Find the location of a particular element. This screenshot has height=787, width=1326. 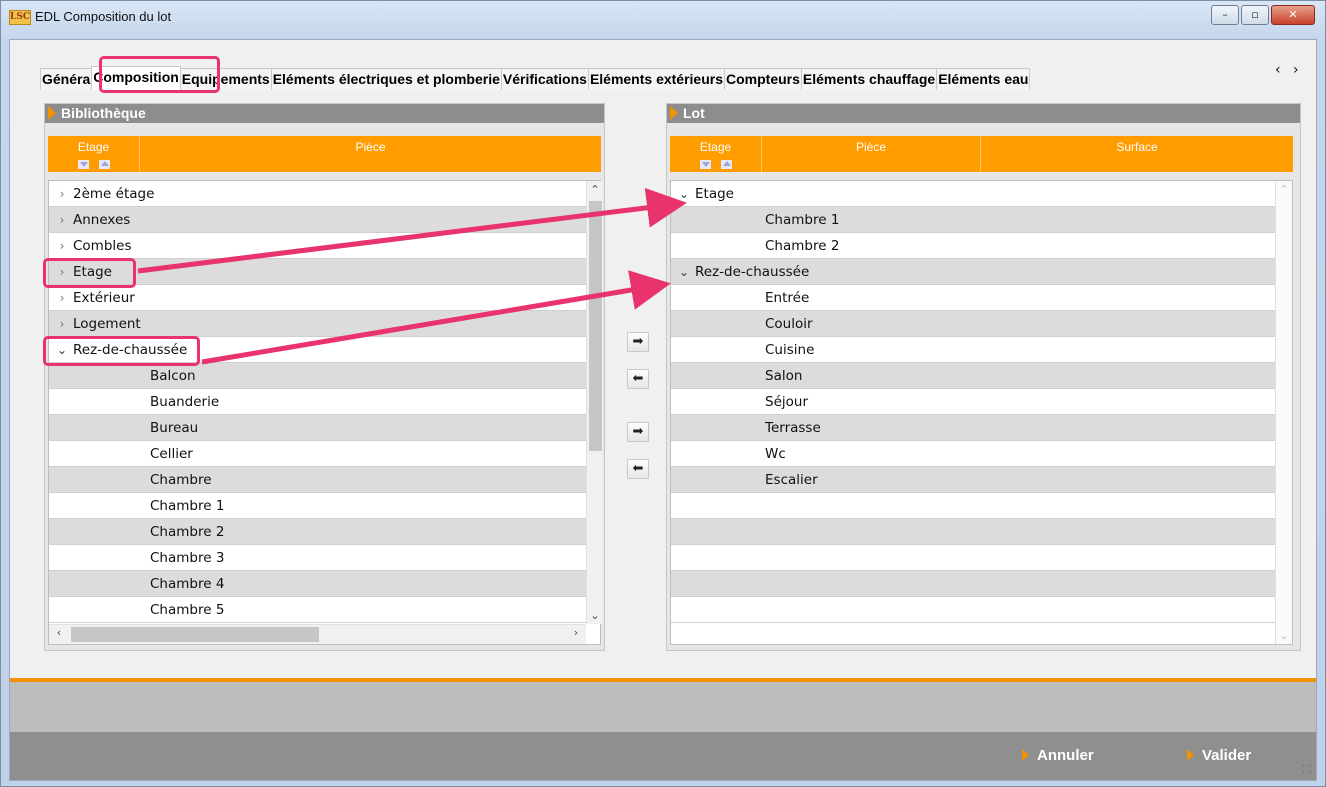

scroll-right-icon: › is located at coordinates (576, 632).